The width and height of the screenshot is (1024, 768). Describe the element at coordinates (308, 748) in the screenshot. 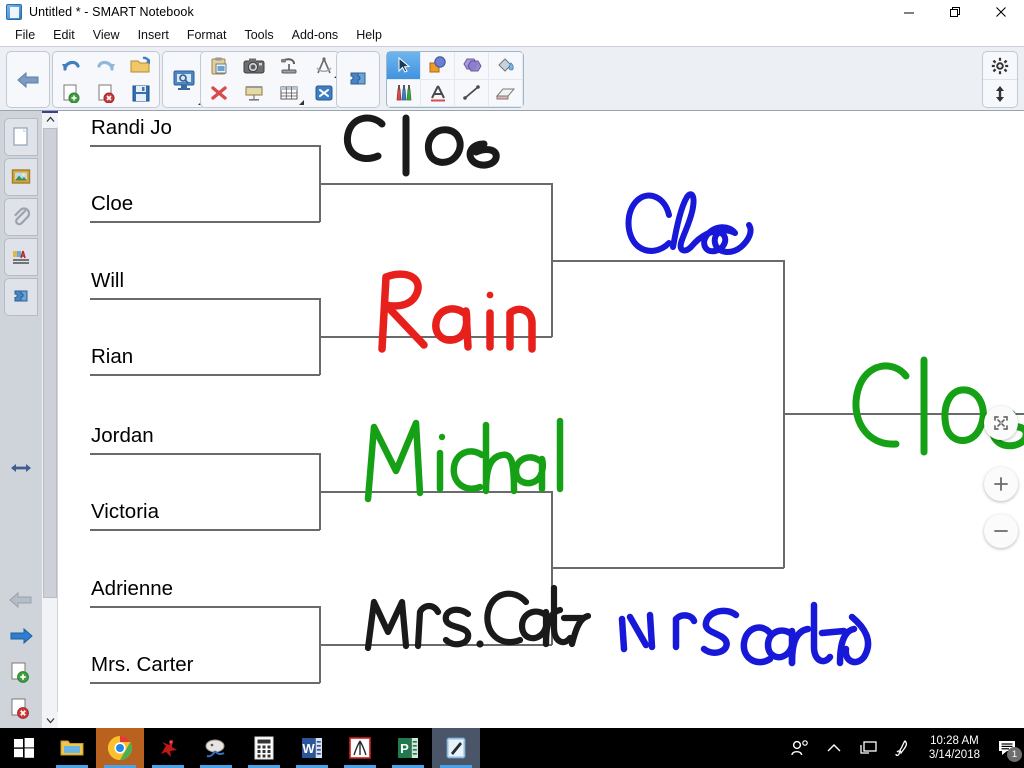

I see `svg-text: W` at that location.